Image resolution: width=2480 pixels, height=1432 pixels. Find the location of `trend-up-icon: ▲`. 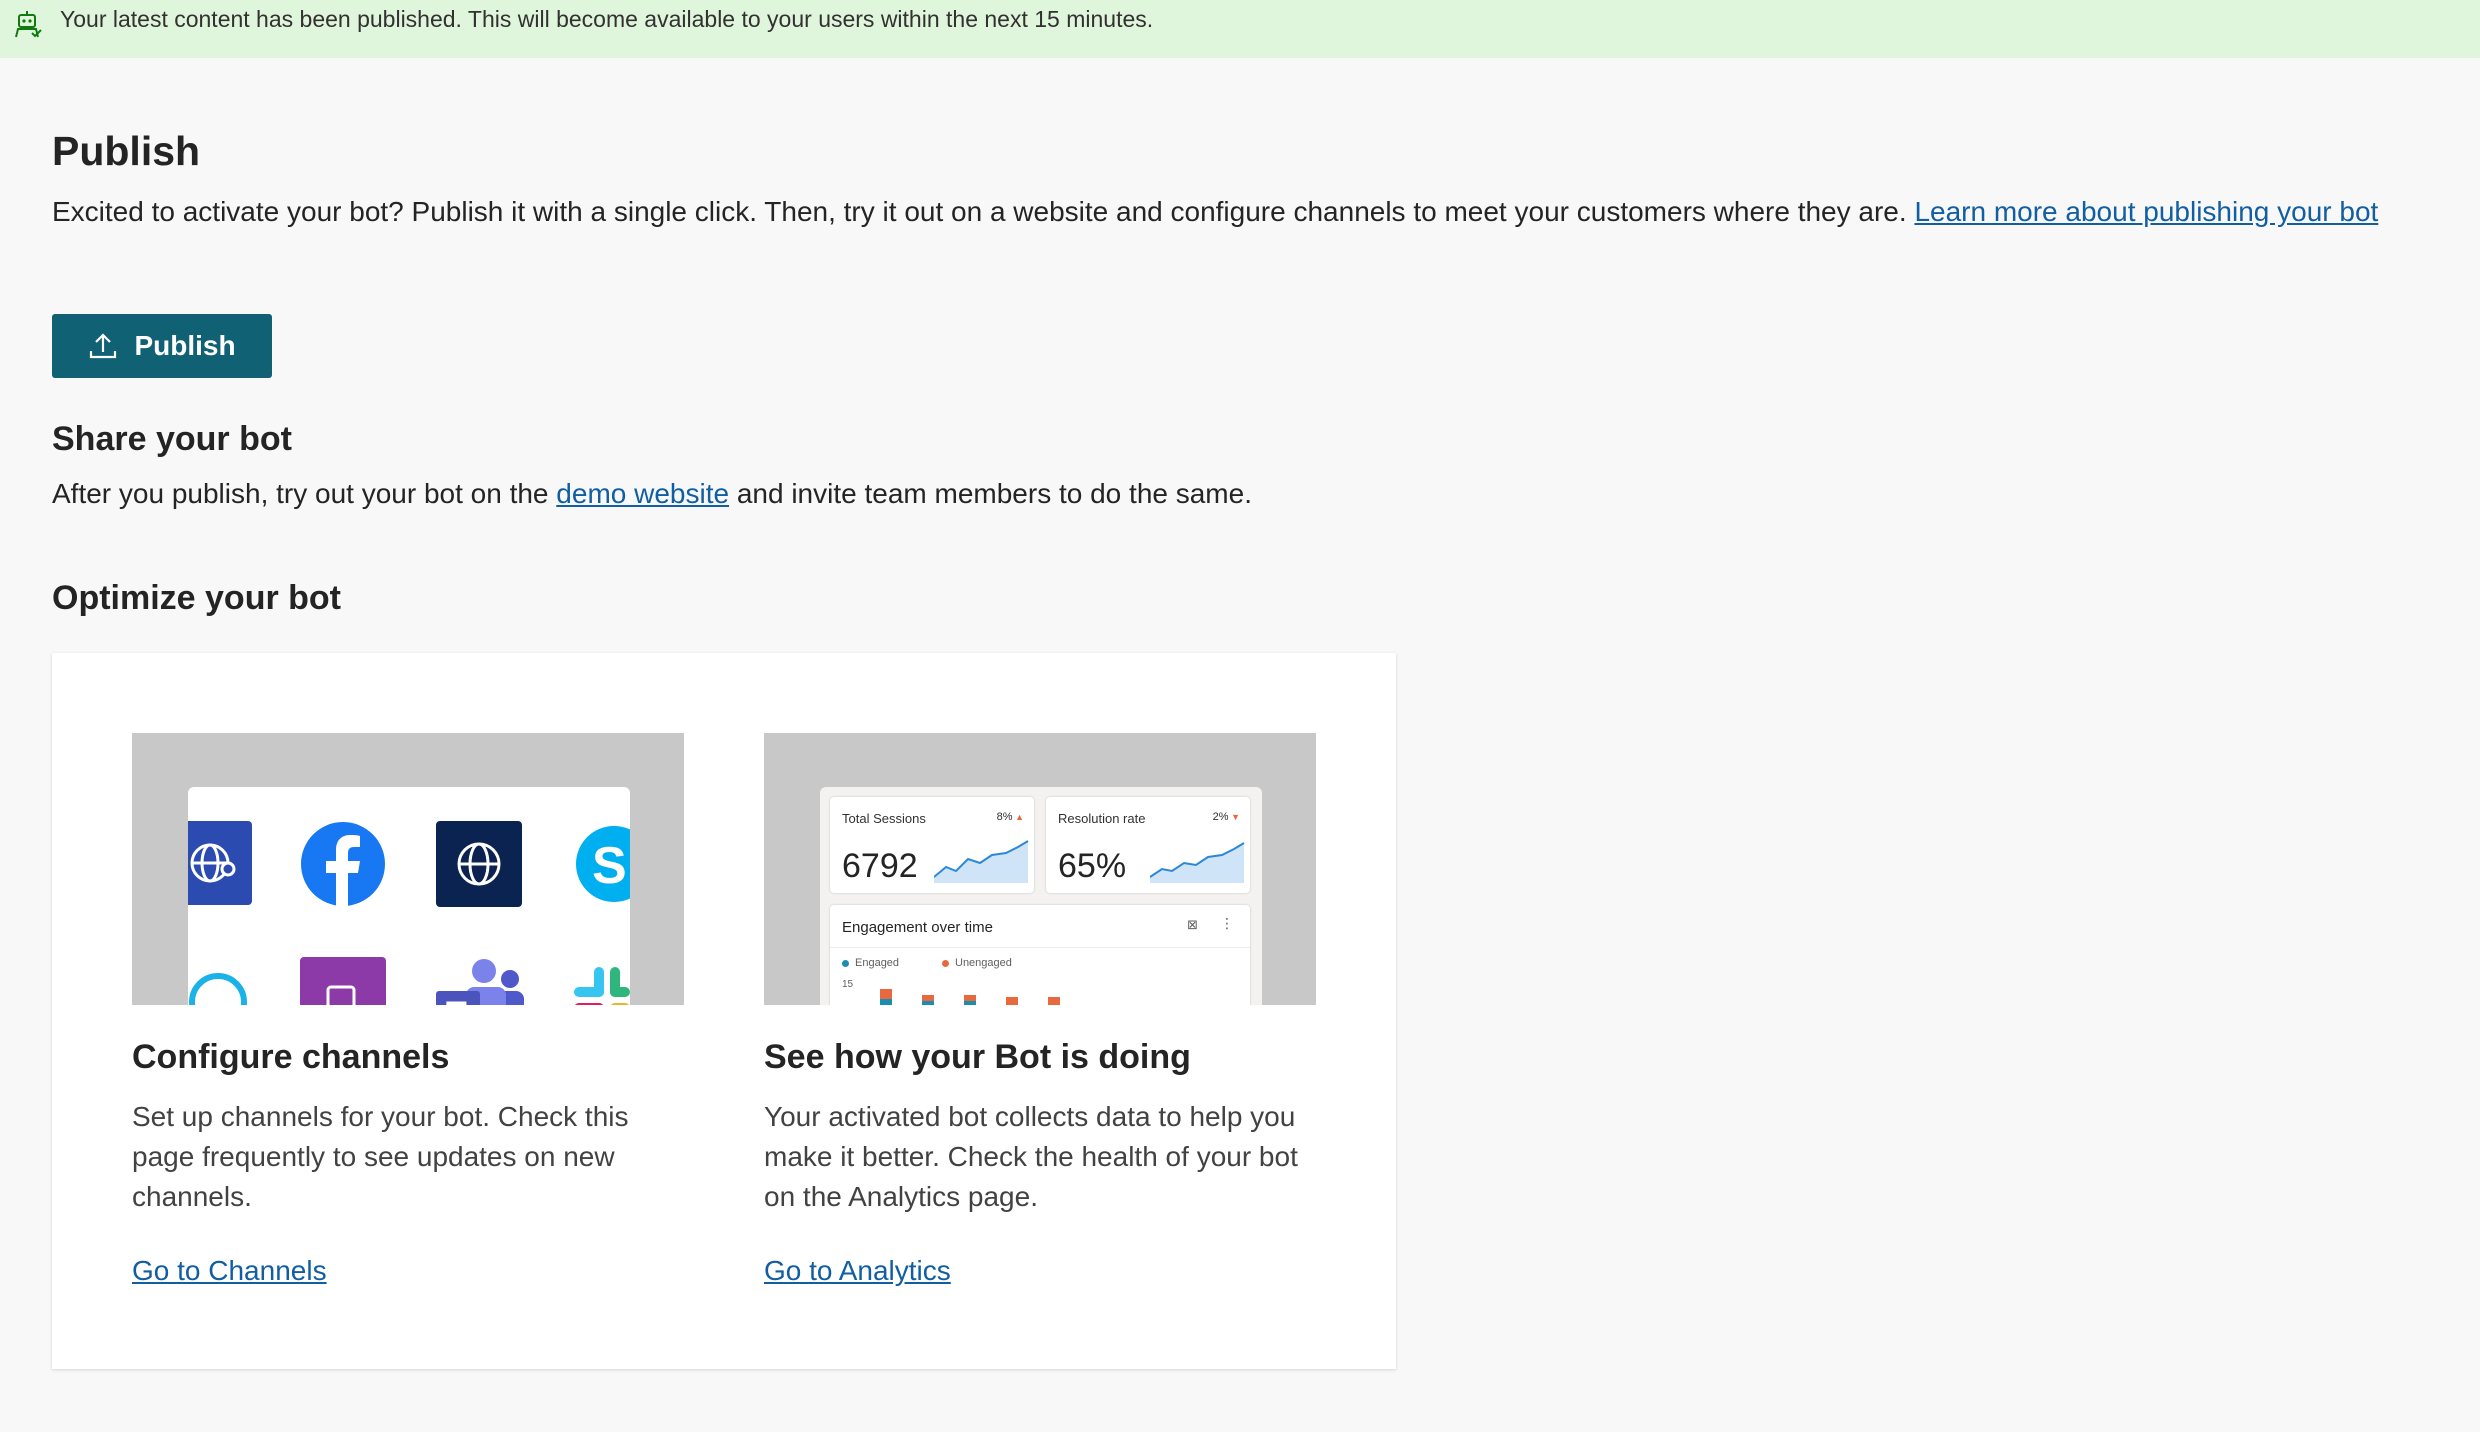

trend-up-icon: ▲ is located at coordinates (1018, 817).